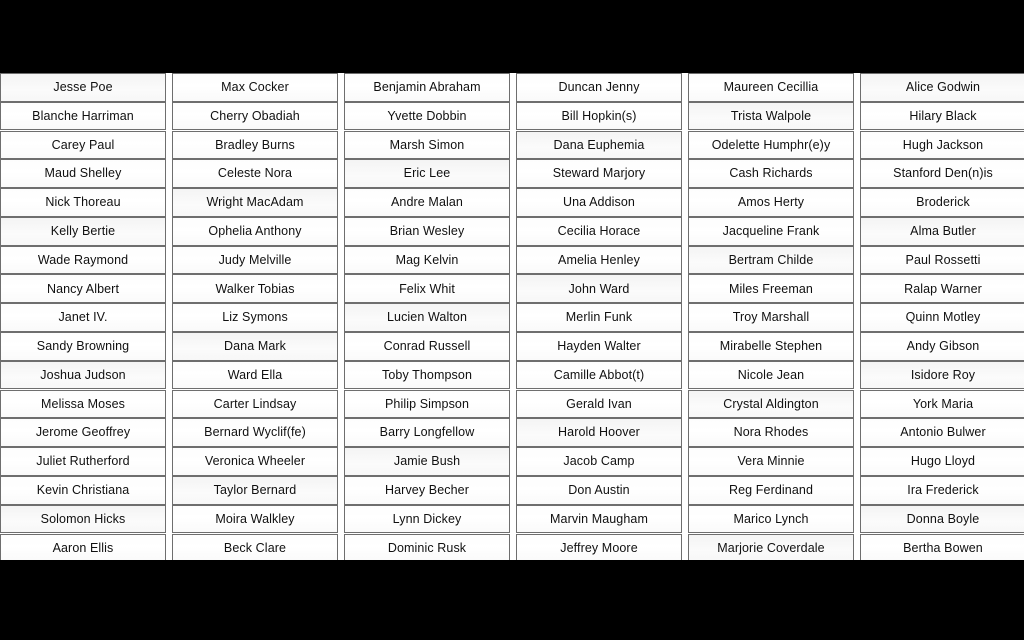 This screenshot has width=1024, height=640. What do you see at coordinates (599, 289) in the screenshot?
I see `name-cell: John Ward` at bounding box center [599, 289].